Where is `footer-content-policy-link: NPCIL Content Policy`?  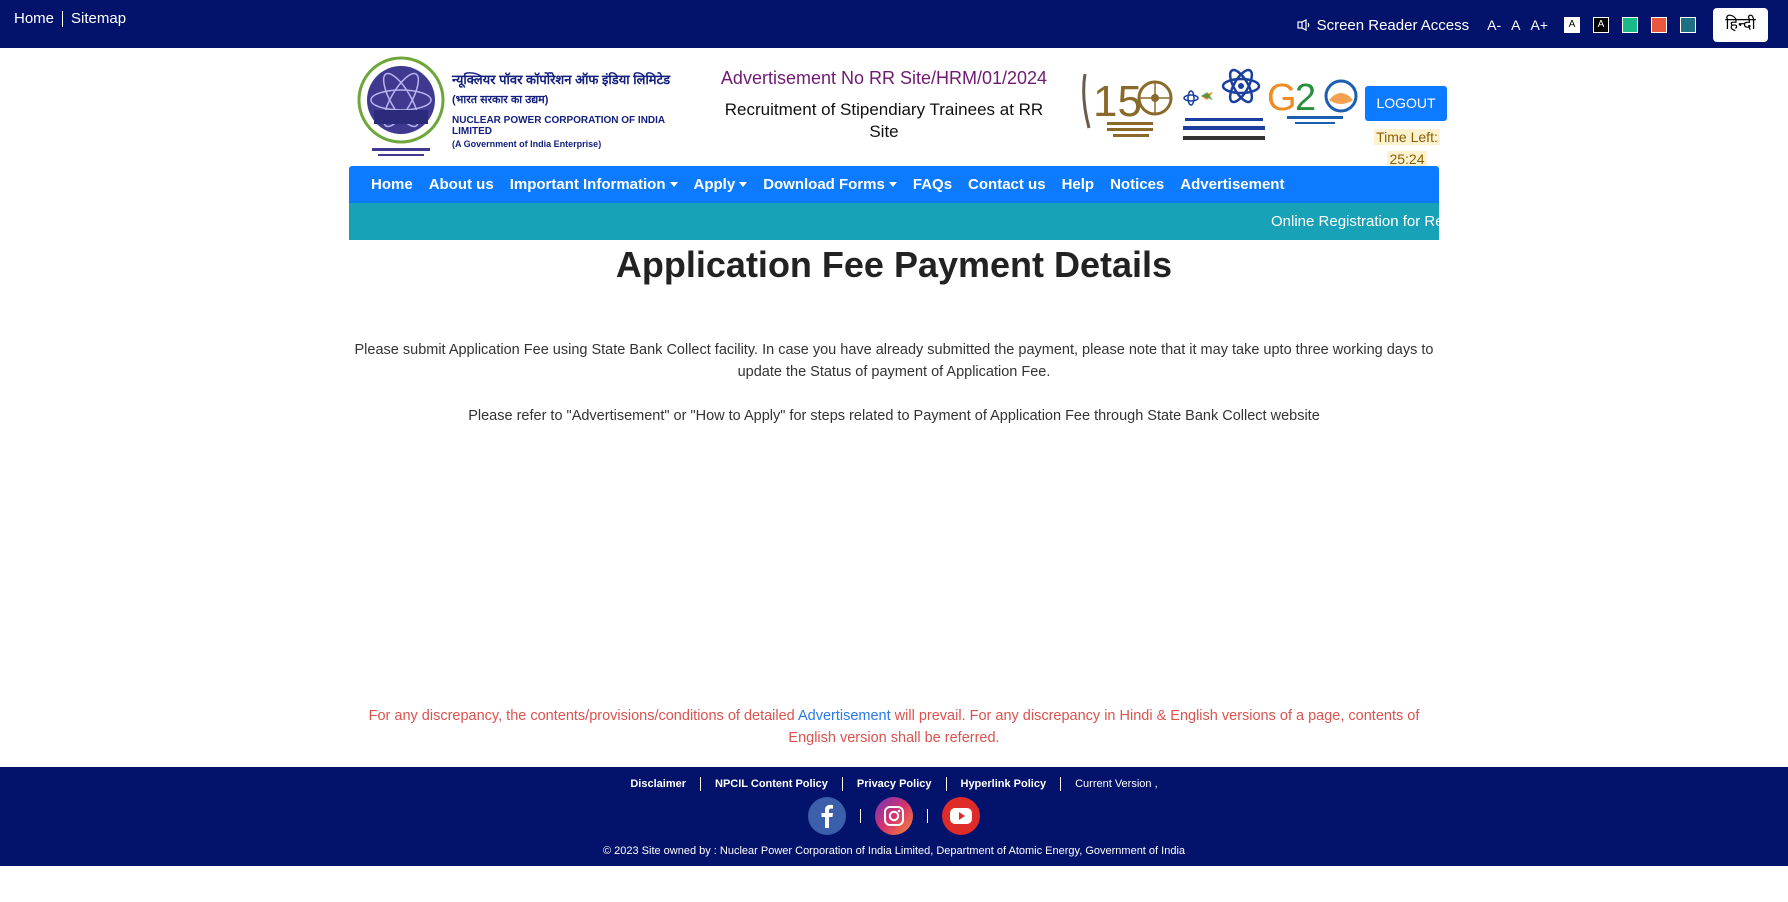 footer-content-policy-link: NPCIL Content Policy is located at coordinates (771, 784).